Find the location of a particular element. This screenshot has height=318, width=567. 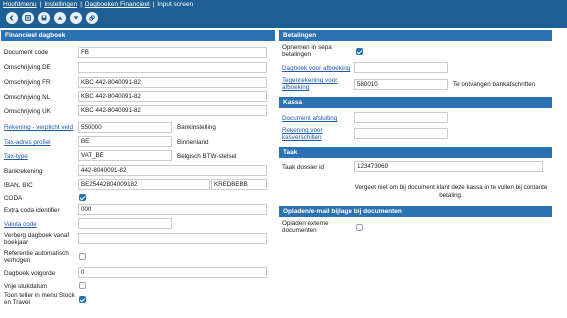

toolbar is located at coordinates (52, 19).